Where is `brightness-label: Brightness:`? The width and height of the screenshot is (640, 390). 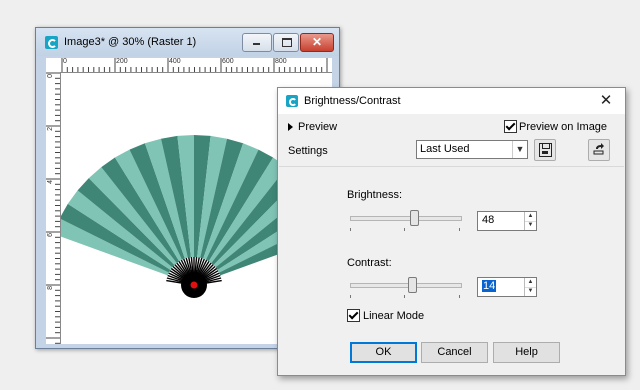 brightness-label: Brightness: is located at coordinates (375, 195).